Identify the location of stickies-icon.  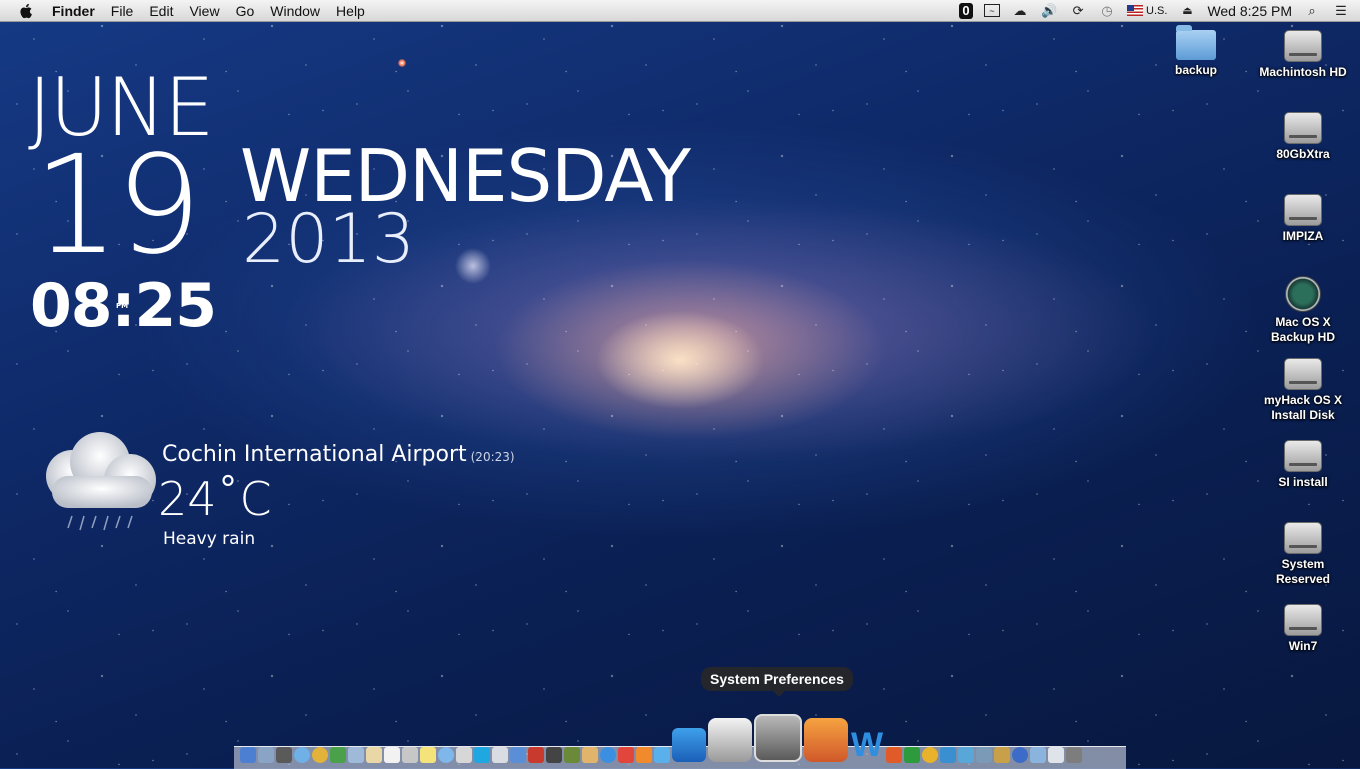
(428, 755).